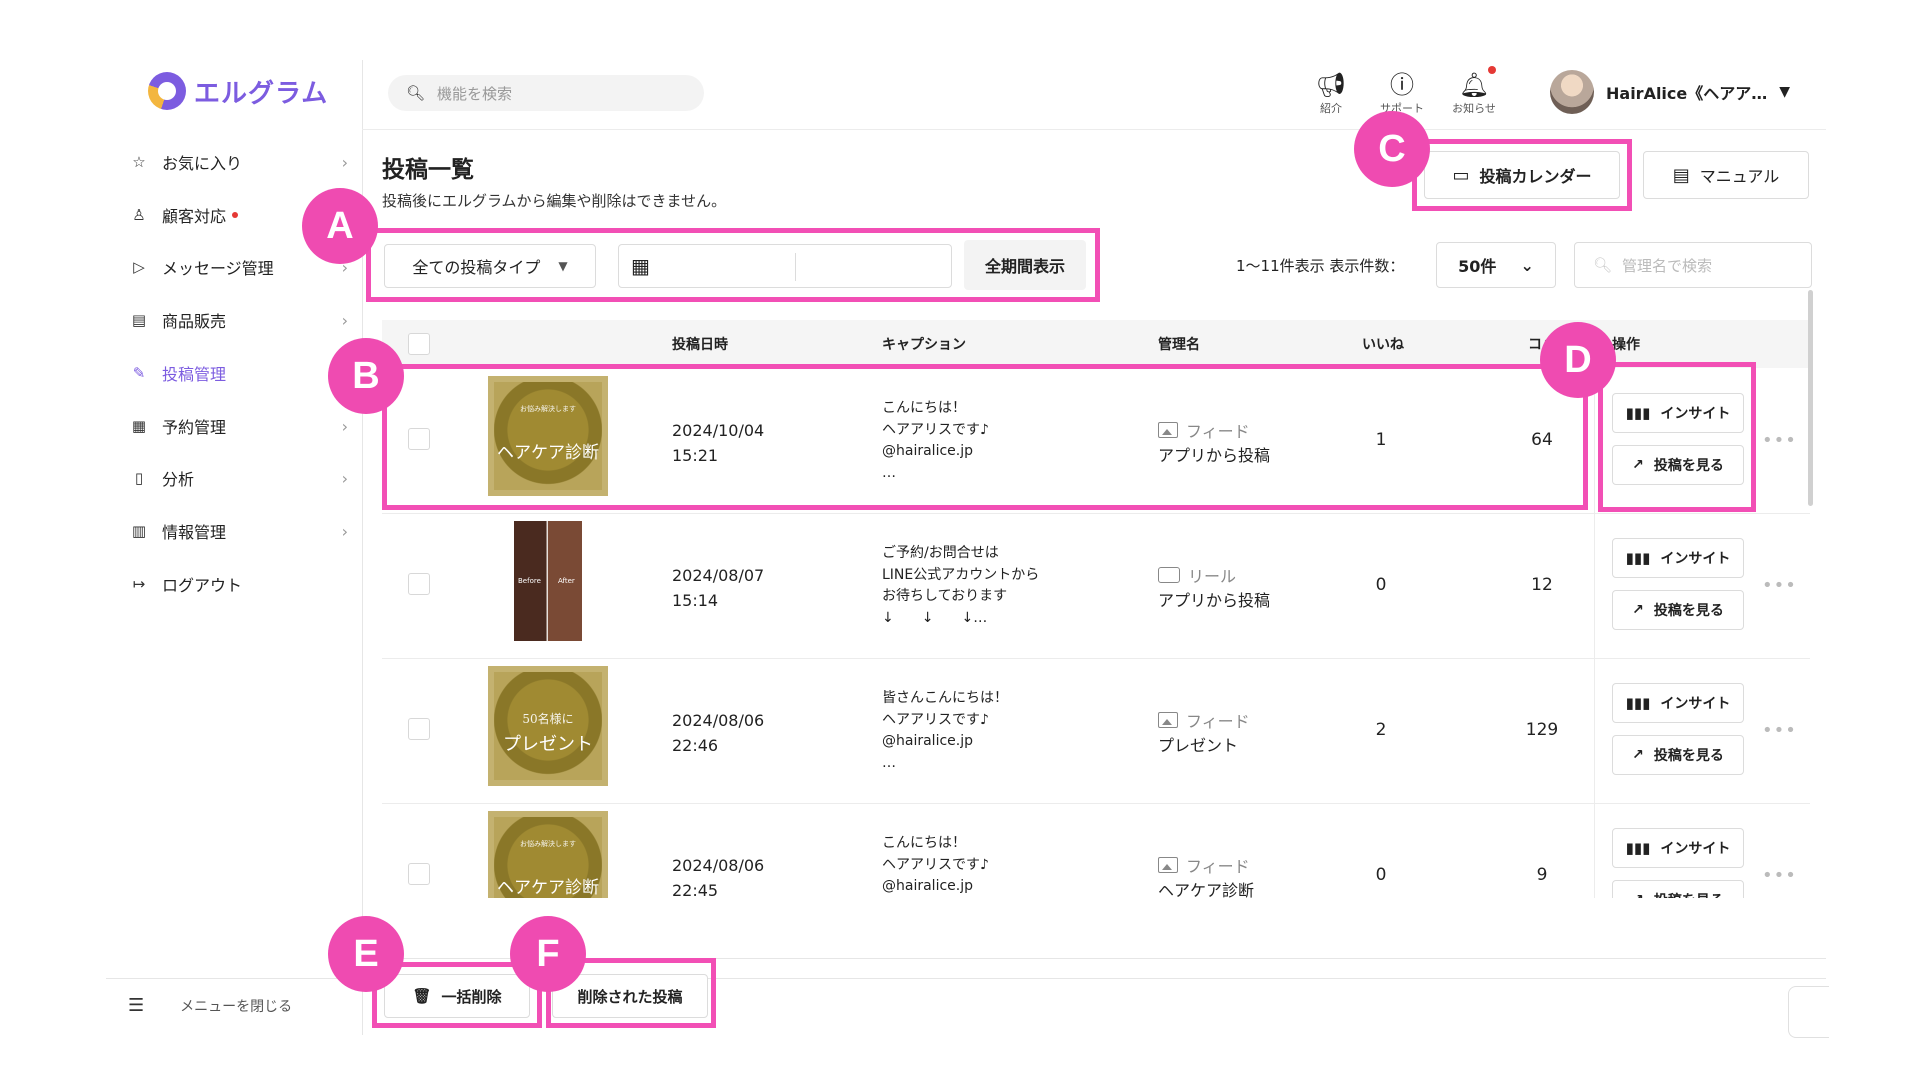 This screenshot has height=1080, width=1920. Describe the element at coordinates (261, 93) in the screenshot. I see `app-name: エルグラム` at that location.